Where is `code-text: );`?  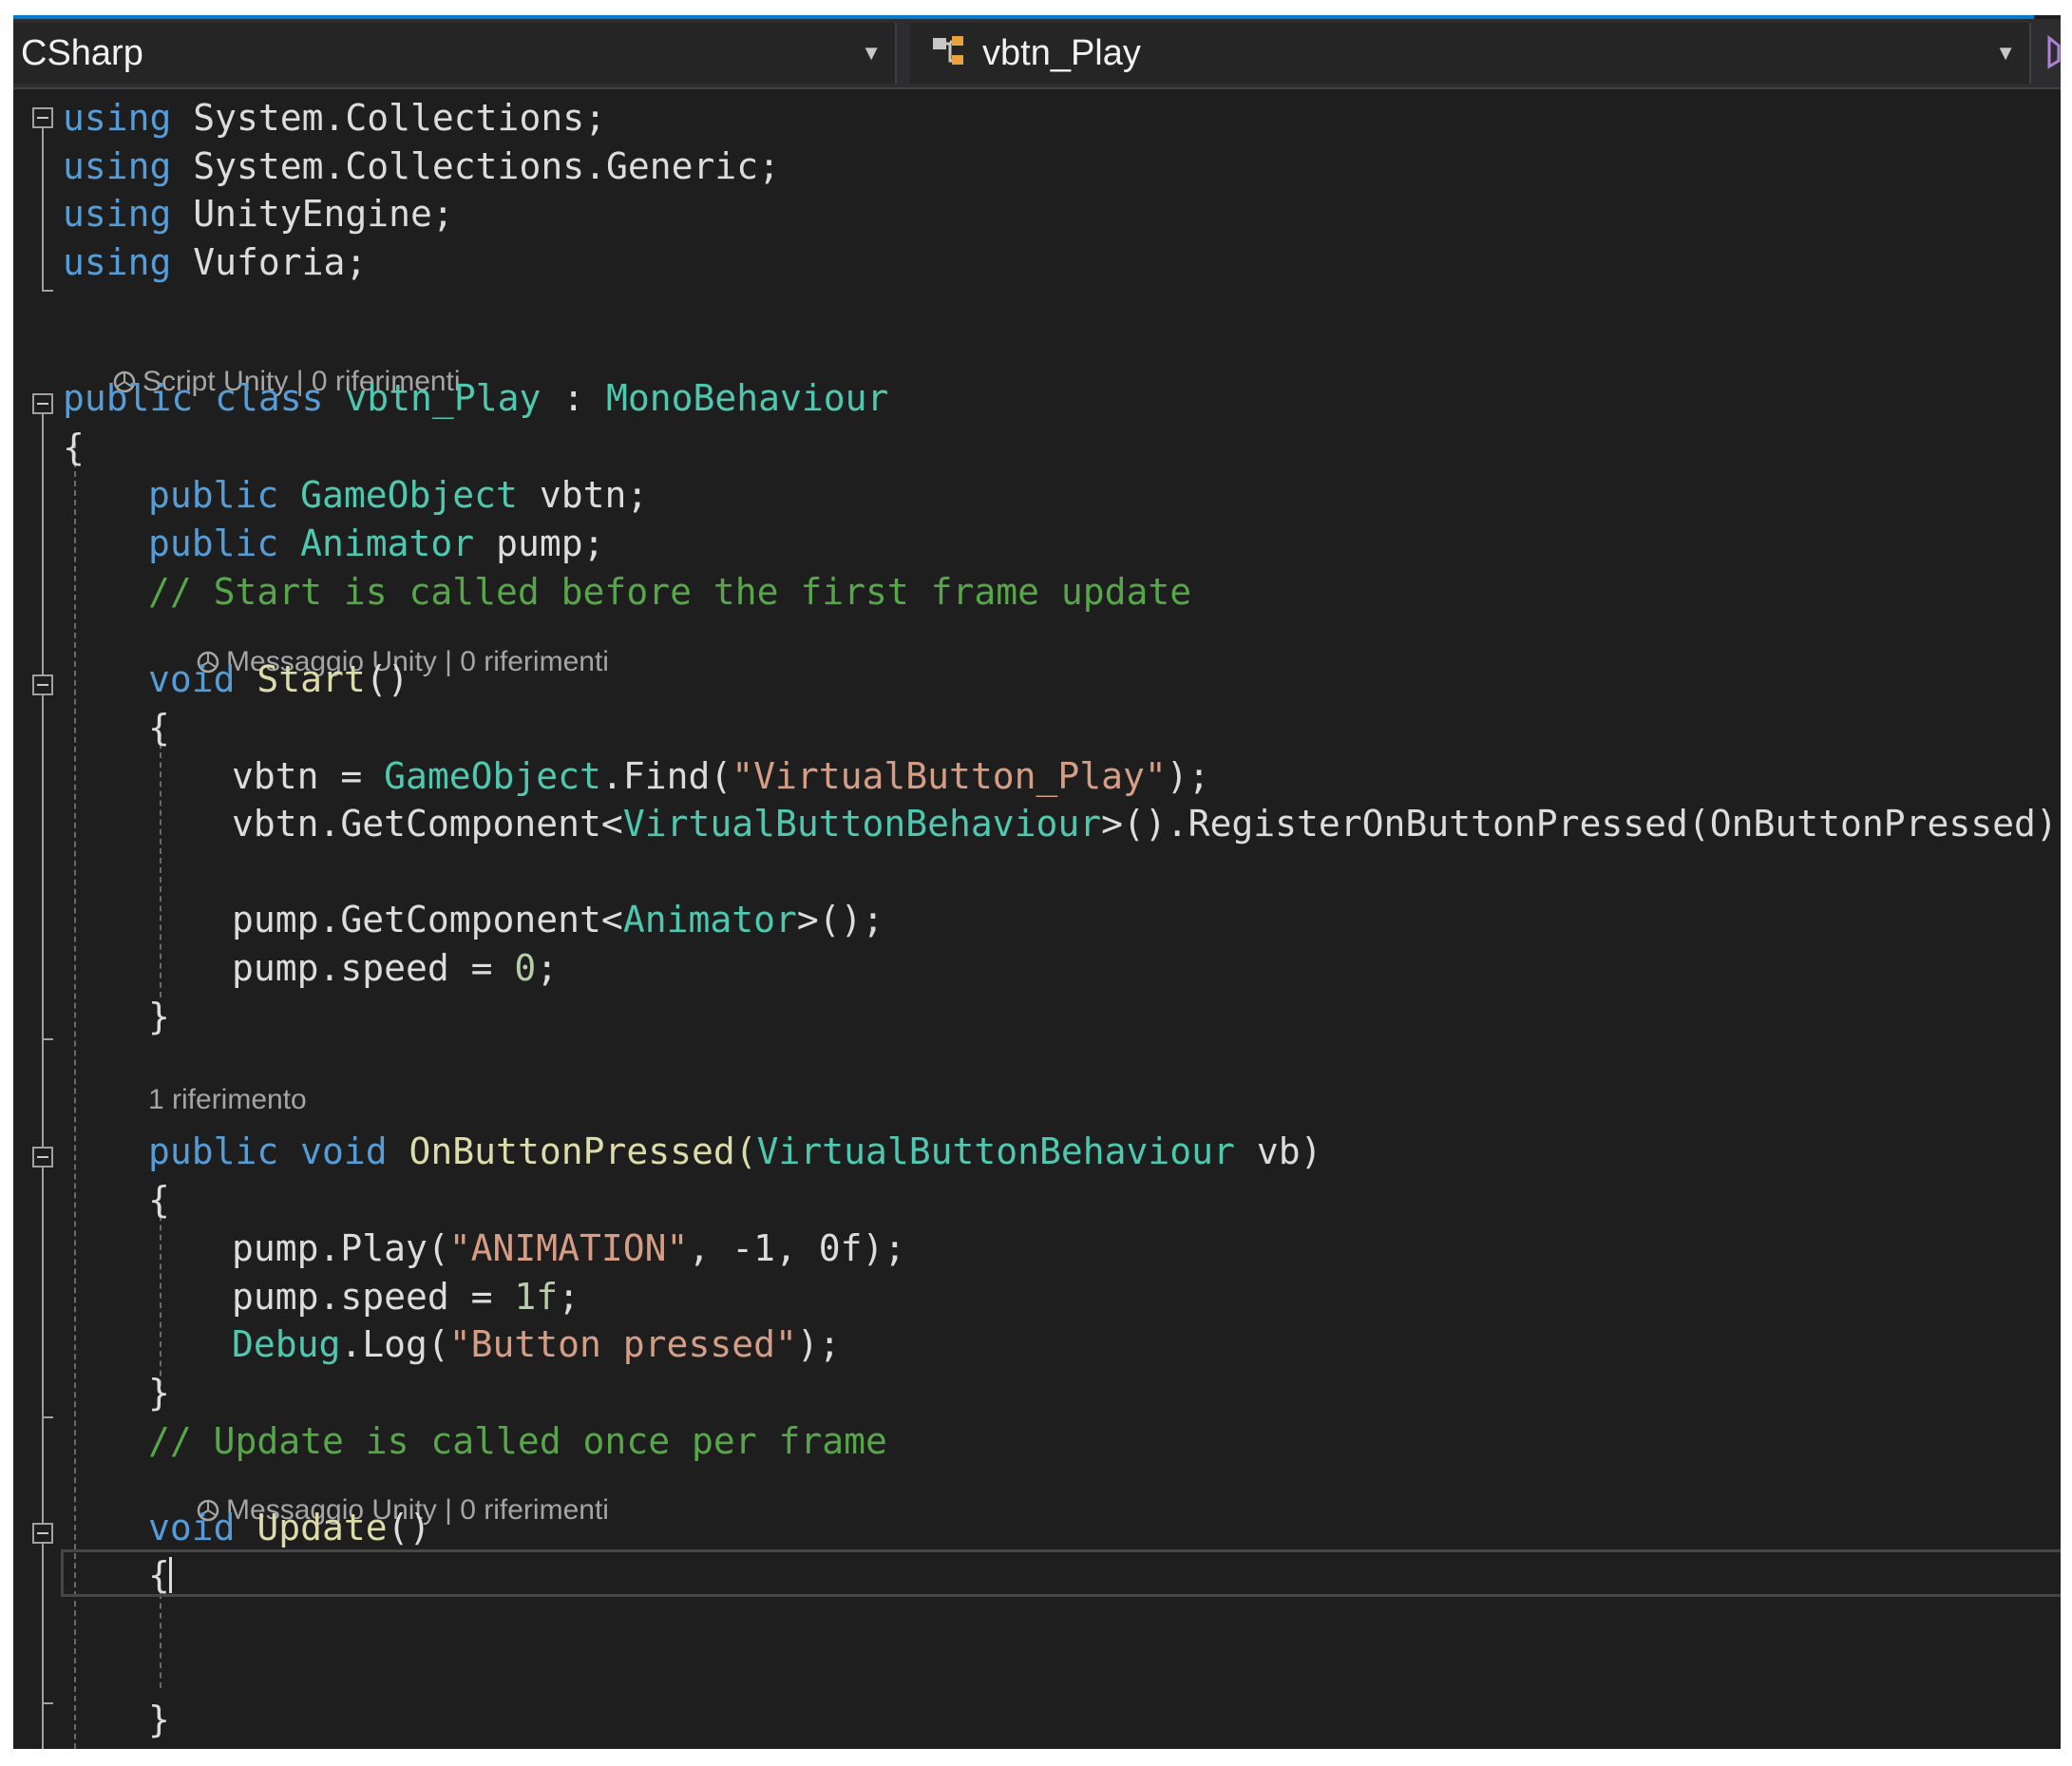 code-text: ); is located at coordinates (1188, 776).